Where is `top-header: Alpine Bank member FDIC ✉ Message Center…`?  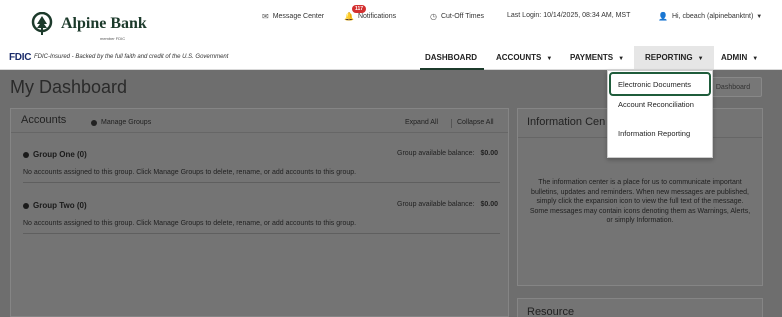 top-header: Alpine Bank member FDIC ✉ Message Center… is located at coordinates (391, 22).